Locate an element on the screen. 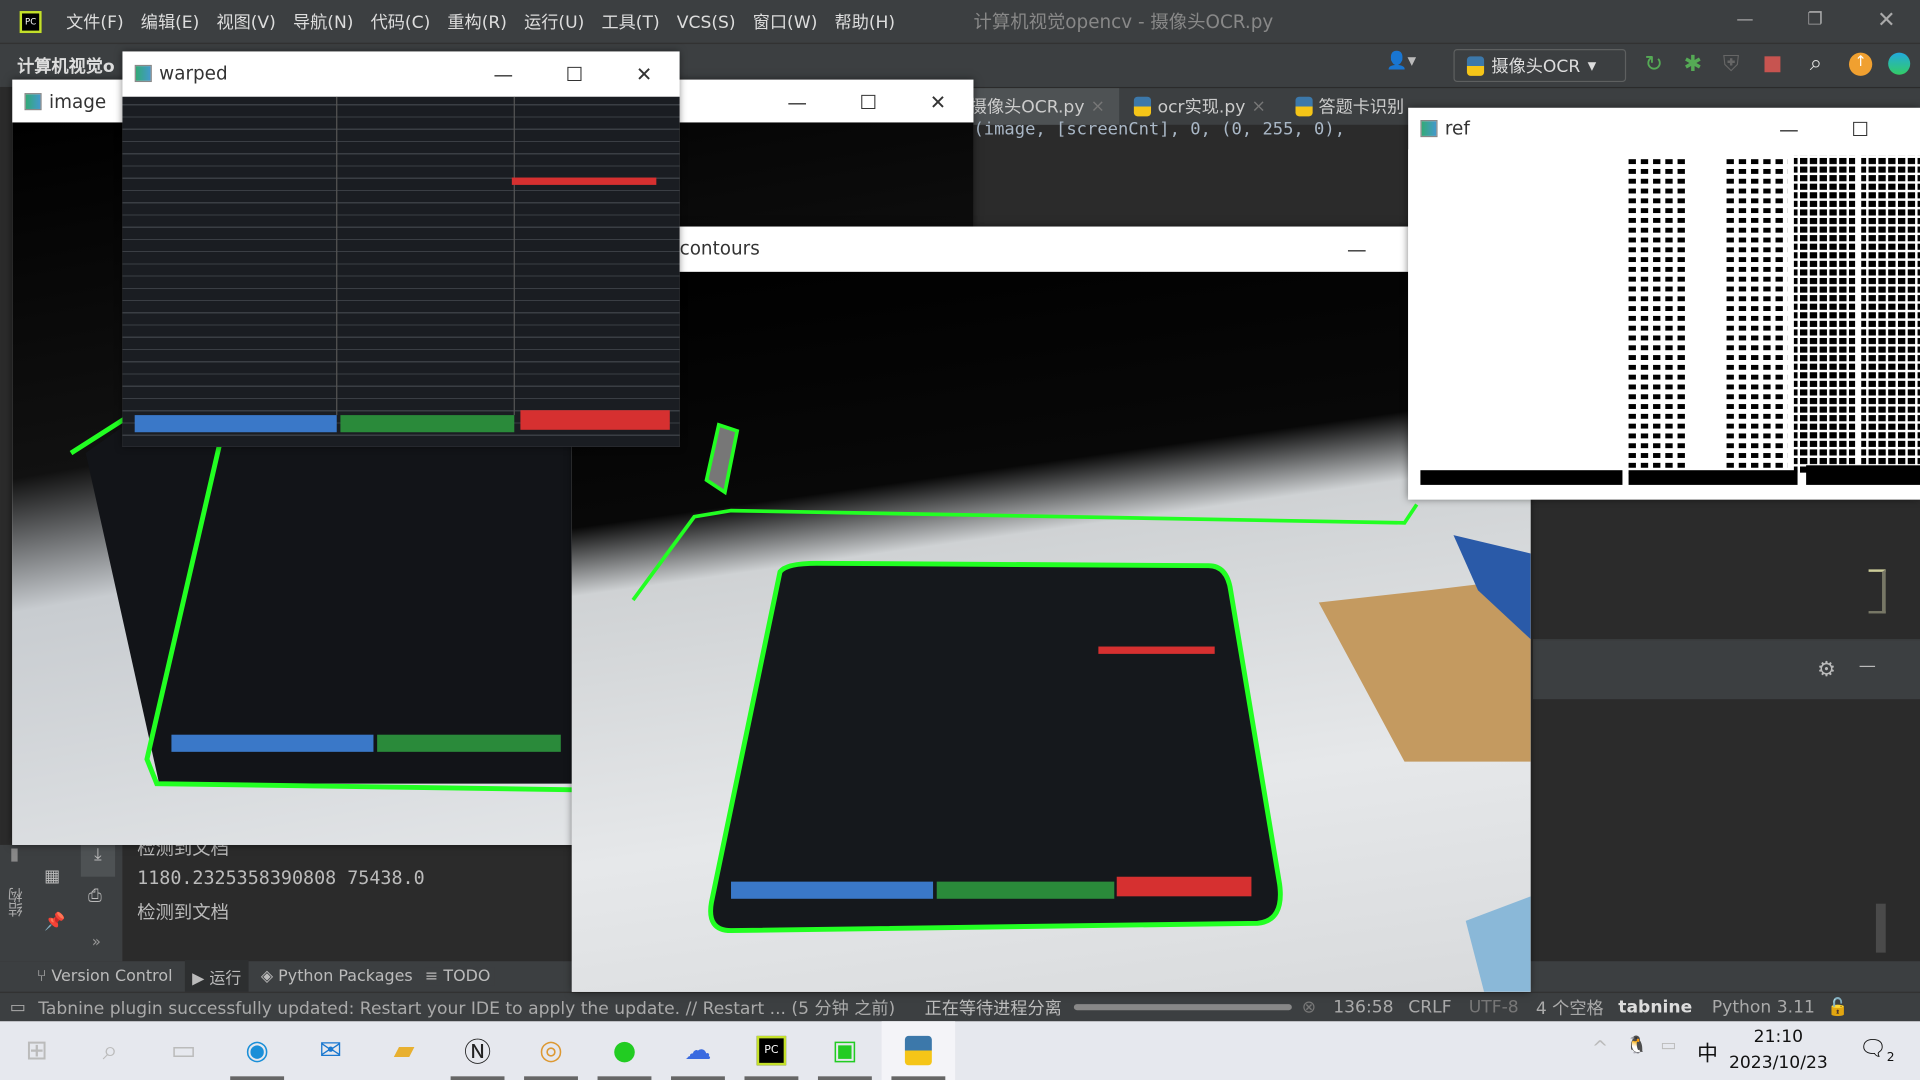 This screenshot has height=1080, width=1920. task-view-icon: ▭ is located at coordinates (183, 1050).